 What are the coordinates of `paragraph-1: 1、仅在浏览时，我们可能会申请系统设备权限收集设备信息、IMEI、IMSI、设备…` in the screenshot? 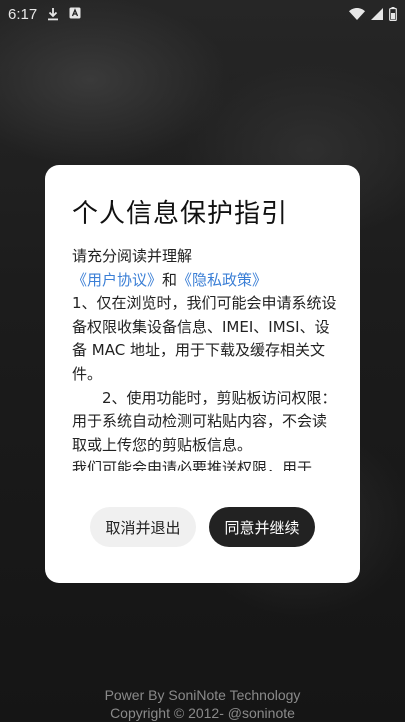 It's located at (204, 338).